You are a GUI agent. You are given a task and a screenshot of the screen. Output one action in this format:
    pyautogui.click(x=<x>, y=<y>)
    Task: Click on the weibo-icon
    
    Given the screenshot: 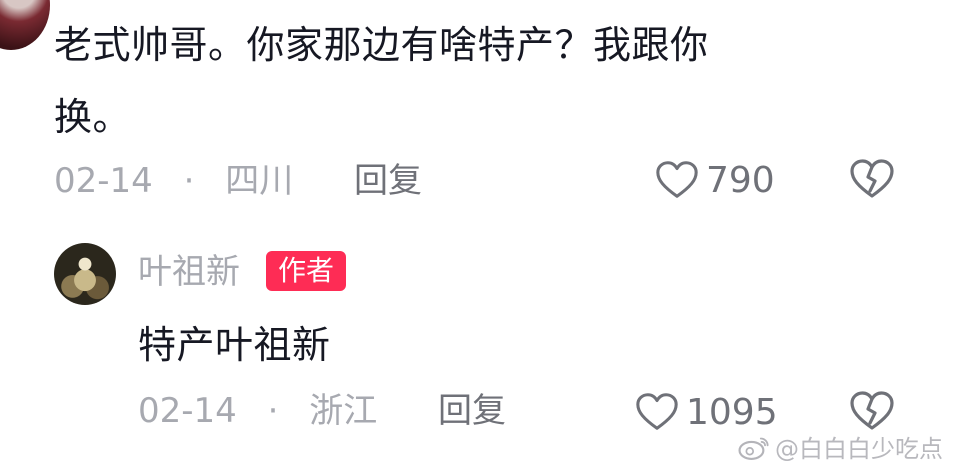 What is the action you would take?
    pyautogui.click(x=753, y=448)
    